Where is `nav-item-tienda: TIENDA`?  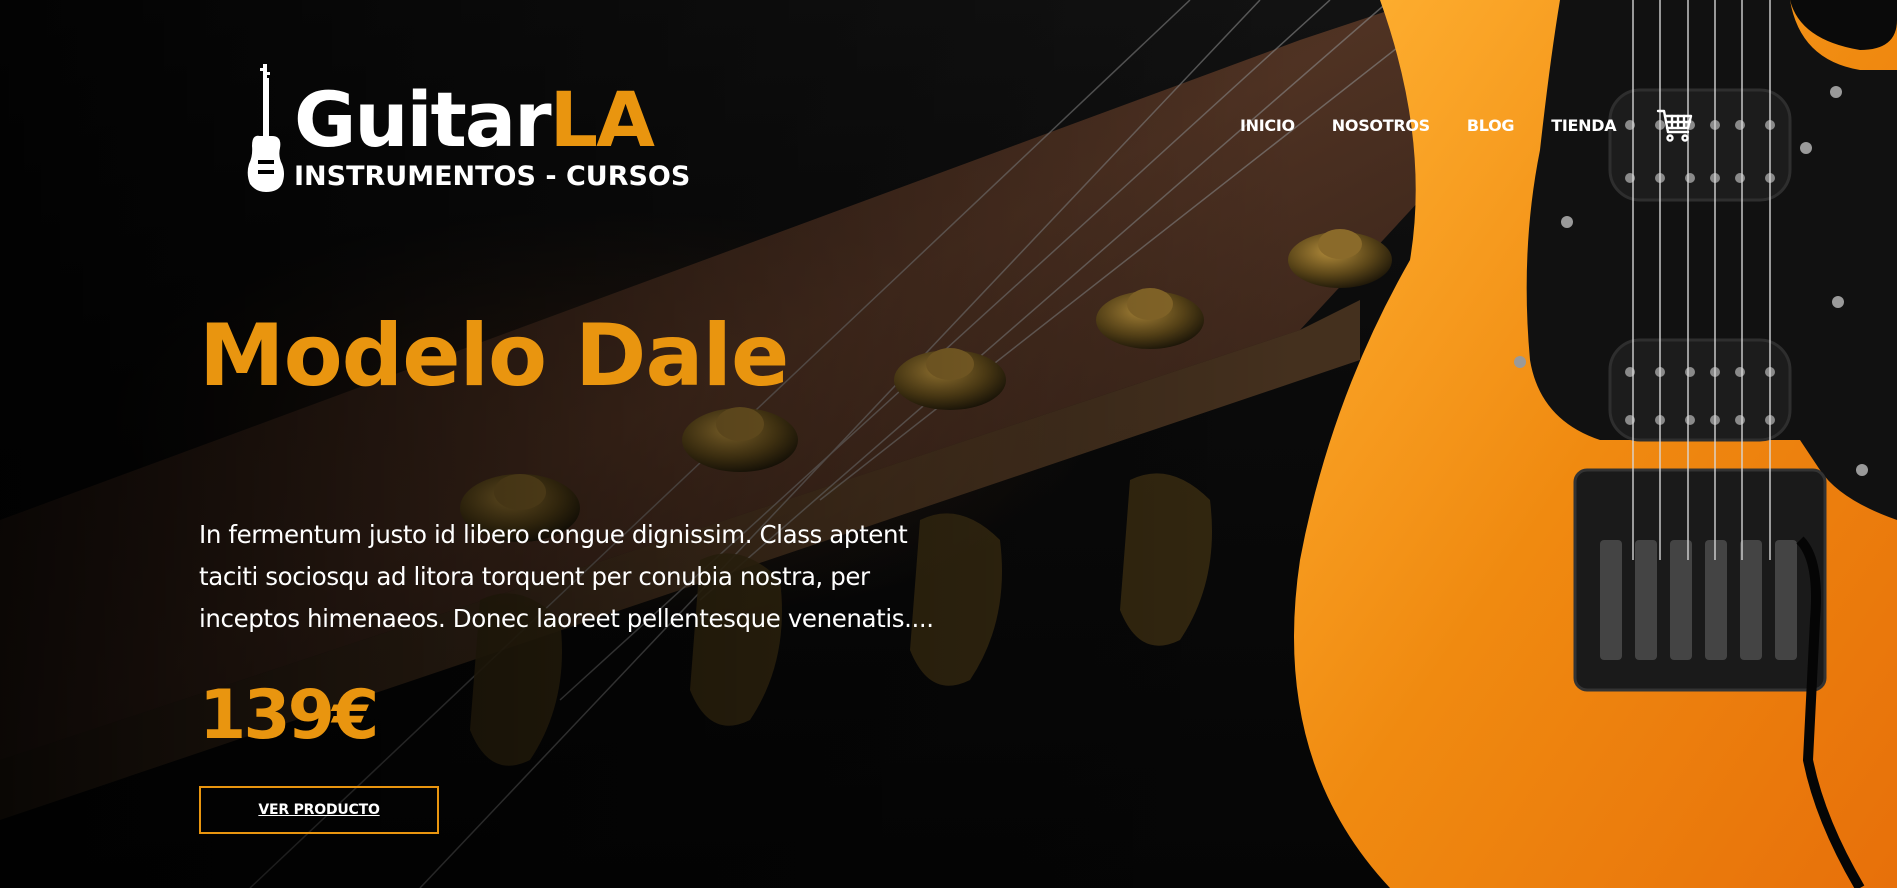 nav-item-tienda: TIENDA is located at coordinates (1583, 125).